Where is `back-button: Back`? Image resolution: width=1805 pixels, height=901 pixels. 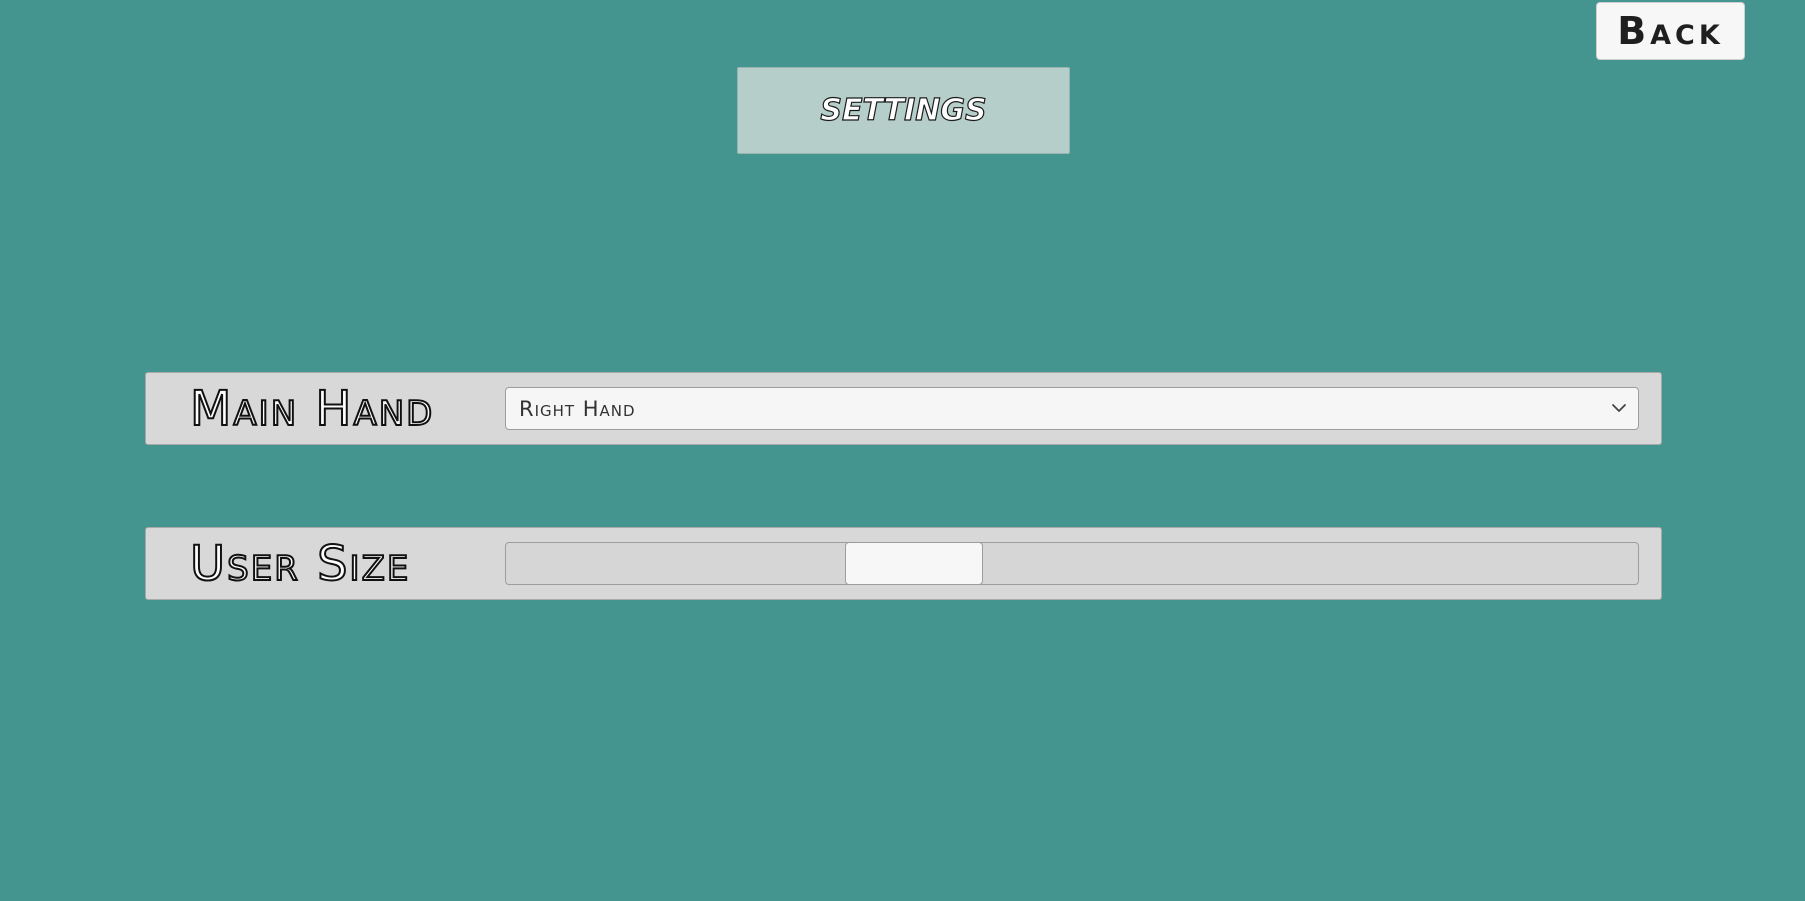
back-button: Back is located at coordinates (1670, 31).